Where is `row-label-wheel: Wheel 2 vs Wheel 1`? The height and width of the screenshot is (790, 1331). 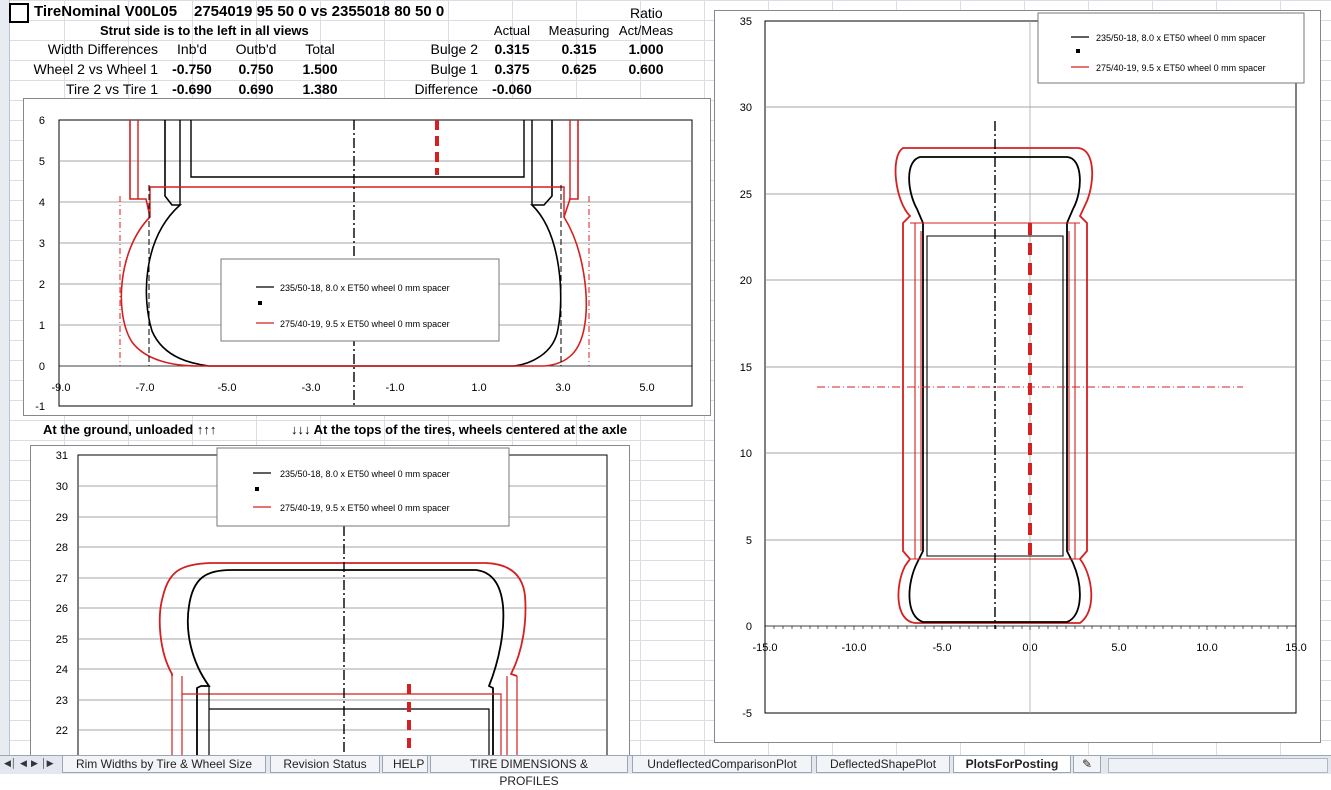
row-label-wheel: Wheel 2 vs Wheel 1 is located at coordinates (96, 69).